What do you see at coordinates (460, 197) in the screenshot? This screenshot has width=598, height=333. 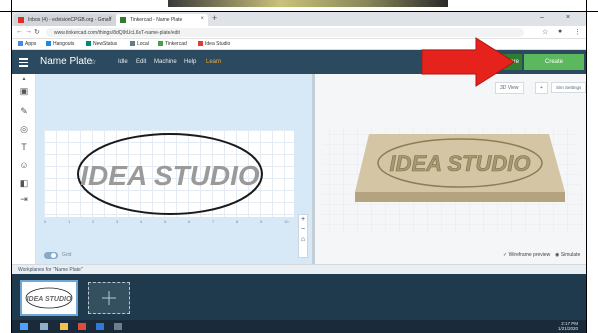 I see `plate-side` at bounding box center [460, 197].